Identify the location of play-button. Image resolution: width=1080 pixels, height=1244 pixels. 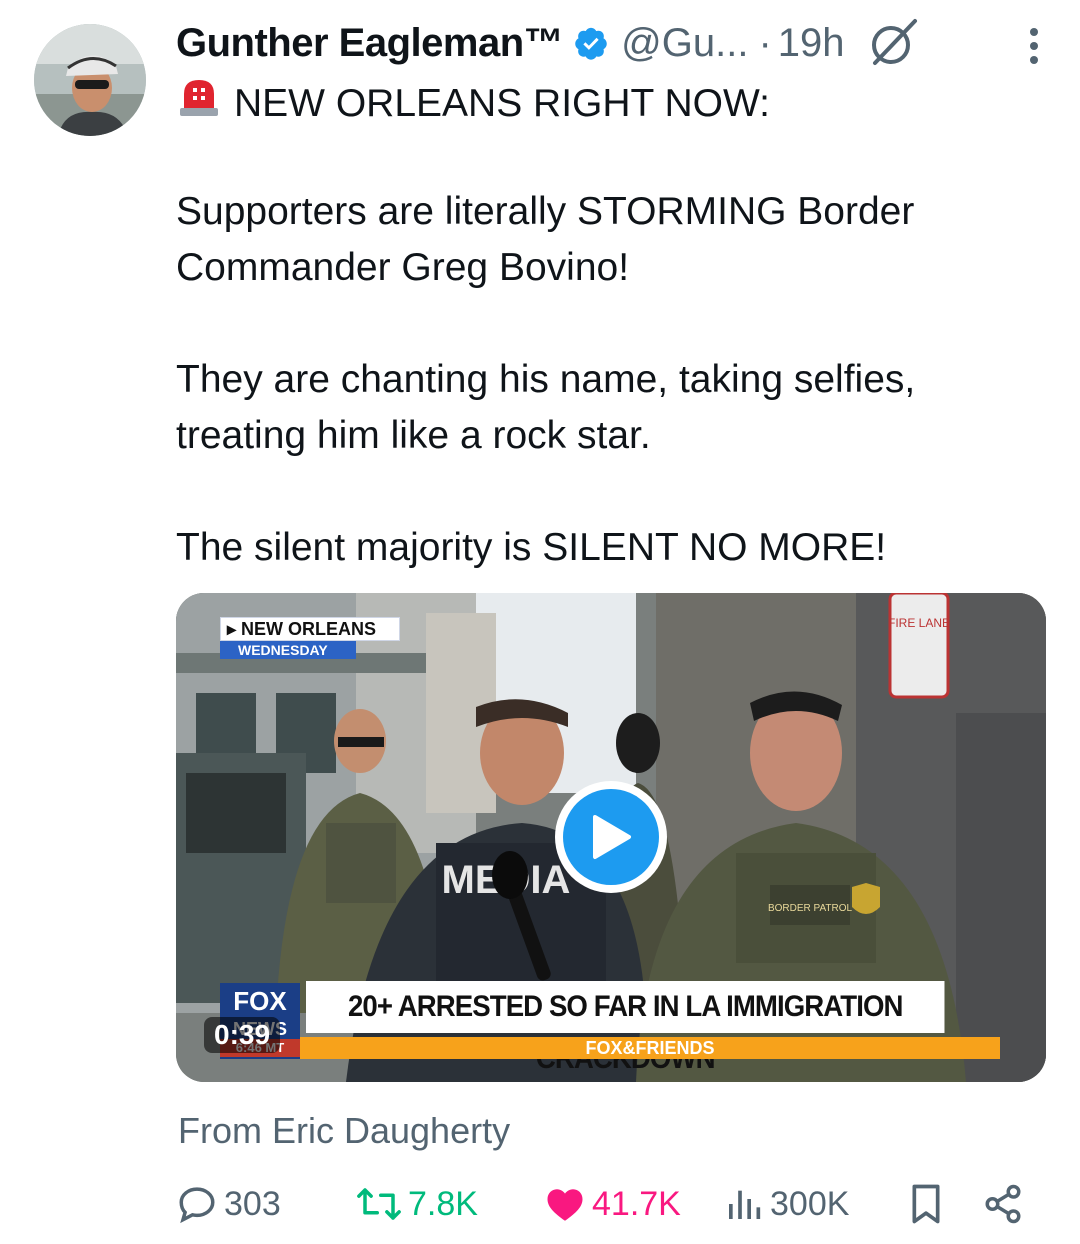
(611, 837).